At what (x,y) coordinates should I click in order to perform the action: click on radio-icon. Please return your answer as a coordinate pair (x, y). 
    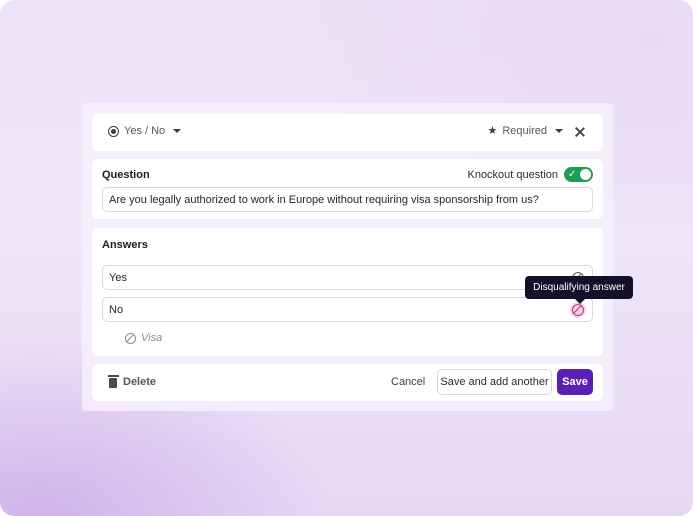
    Looking at the image, I should click on (113, 131).